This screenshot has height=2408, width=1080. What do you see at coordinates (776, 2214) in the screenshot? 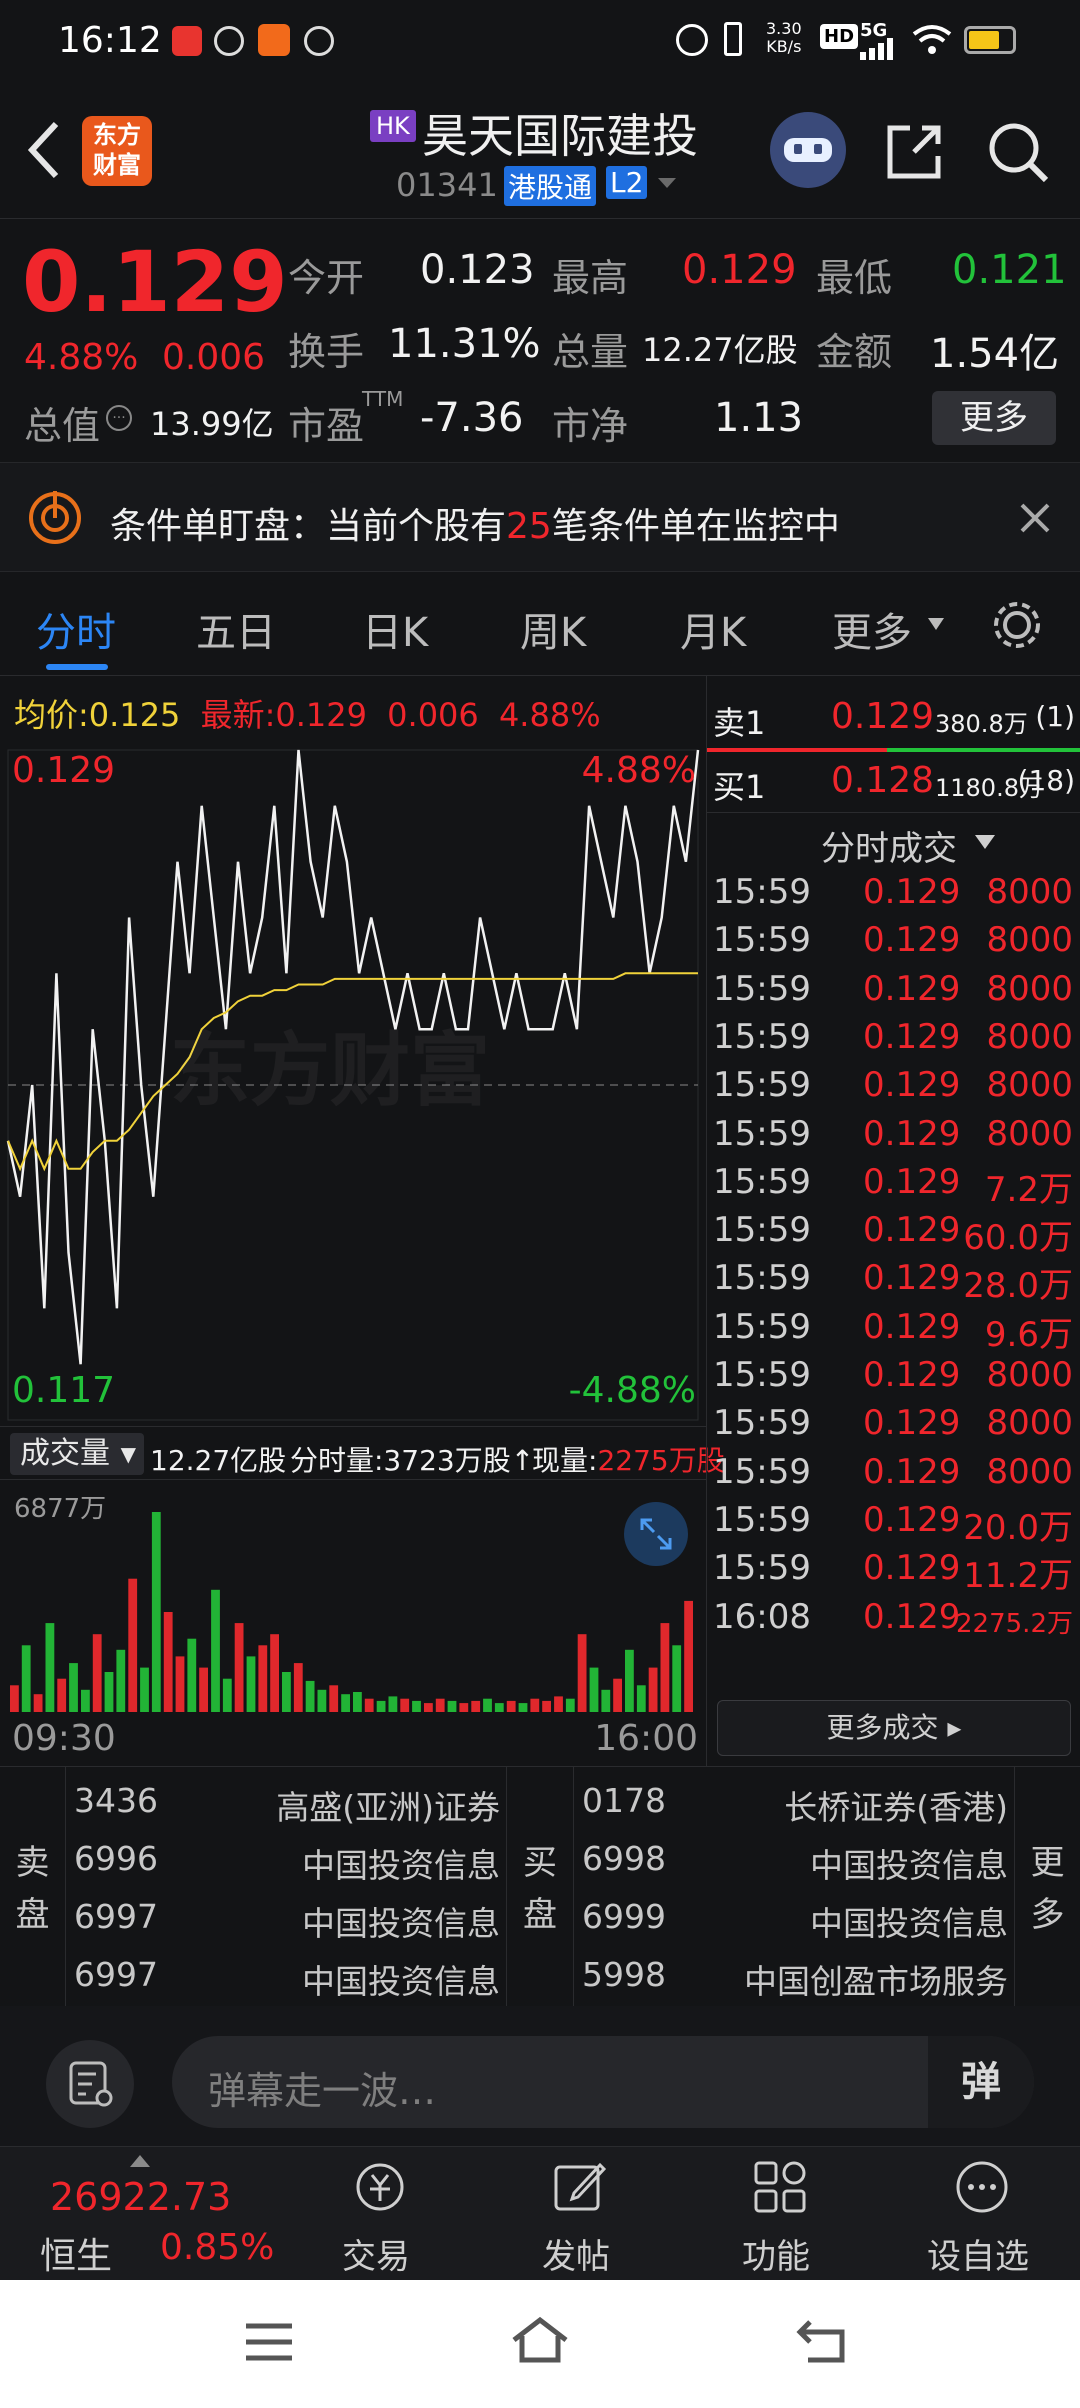
I see `nav-functions: 功能` at bounding box center [776, 2214].